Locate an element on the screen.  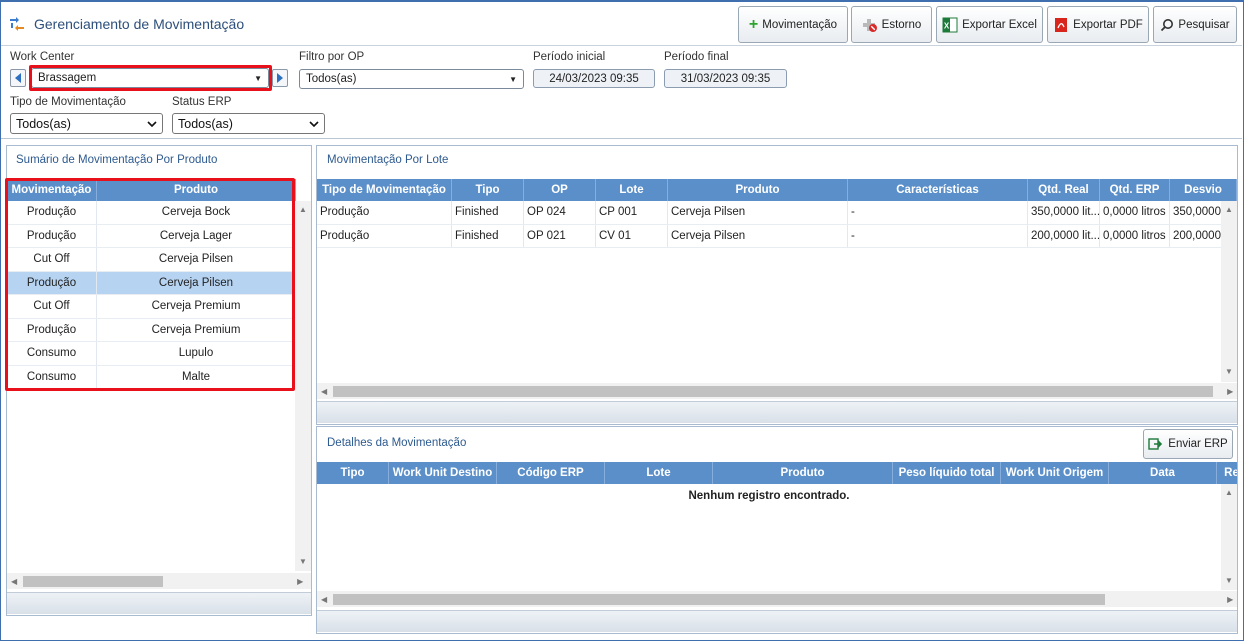
detalhes-col-header: Produto is located at coordinates (803, 473).